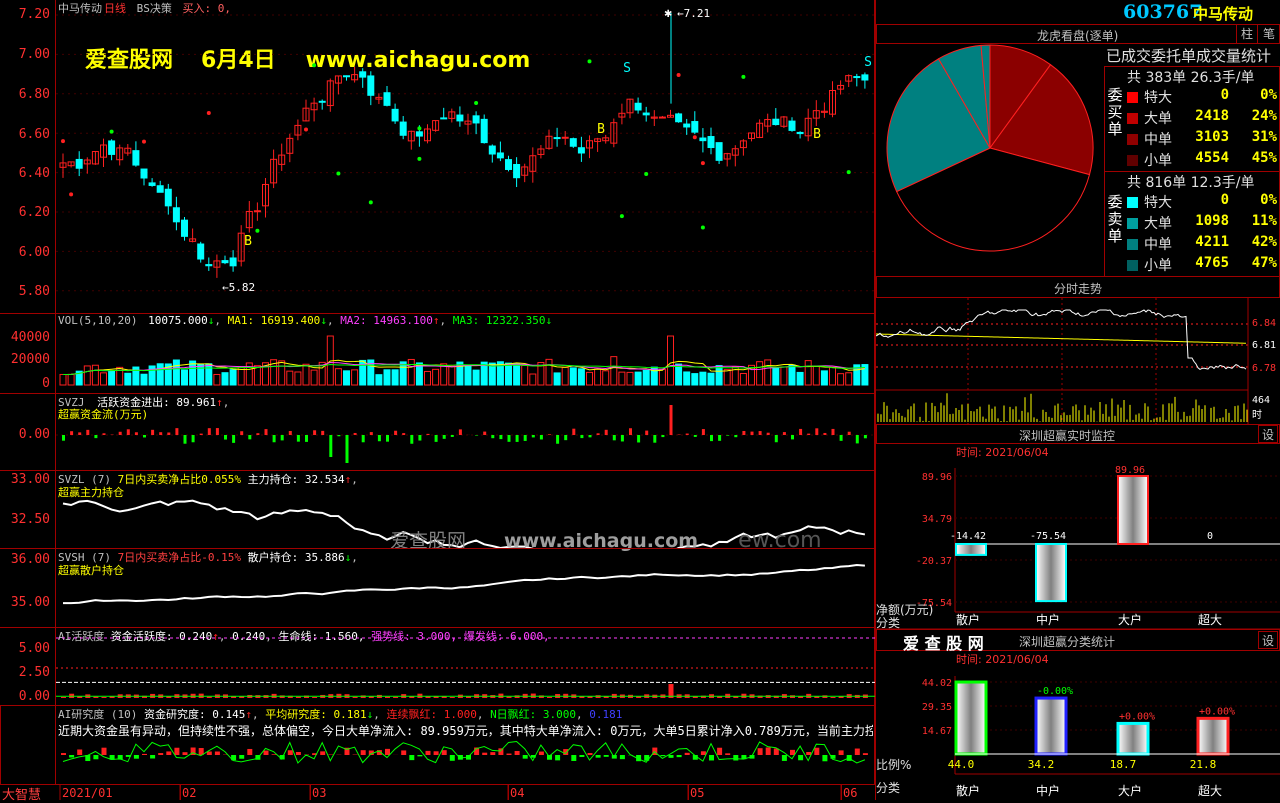 Image resolution: width=1280 pixels, height=803 pixels. I want to click on color-swatch, so click(1132, 160).